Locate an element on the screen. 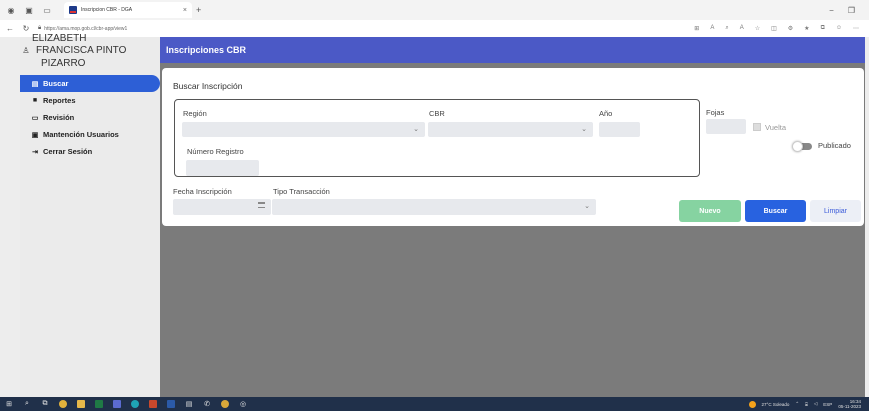  clock: 16:34 05-11-2023 is located at coordinates (849, 404).